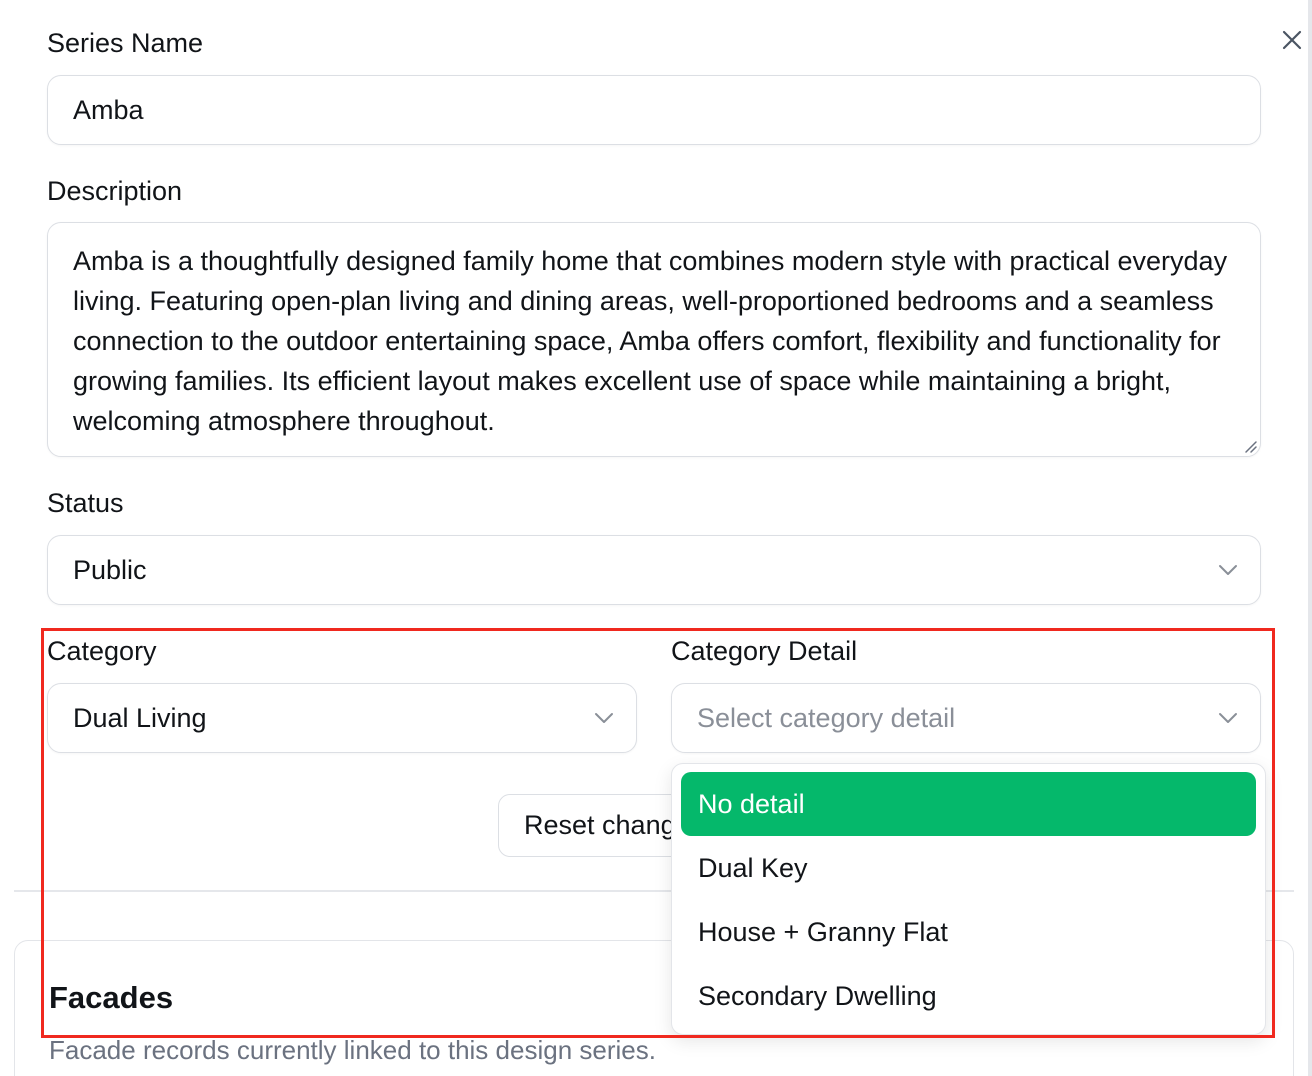  What do you see at coordinates (102, 651) in the screenshot?
I see `category-label: Category` at bounding box center [102, 651].